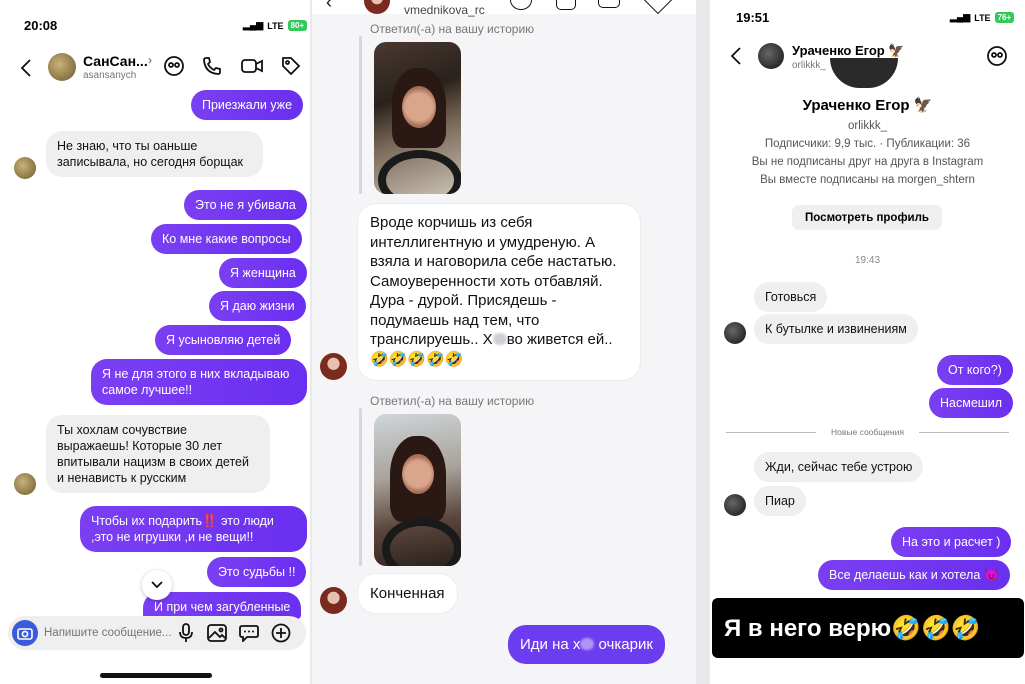 Image resolution: width=1025 pixels, height=684 pixels. Describe the element at coordinates (217, 633) in the screenshot. I see `gallery-icon` at that location.